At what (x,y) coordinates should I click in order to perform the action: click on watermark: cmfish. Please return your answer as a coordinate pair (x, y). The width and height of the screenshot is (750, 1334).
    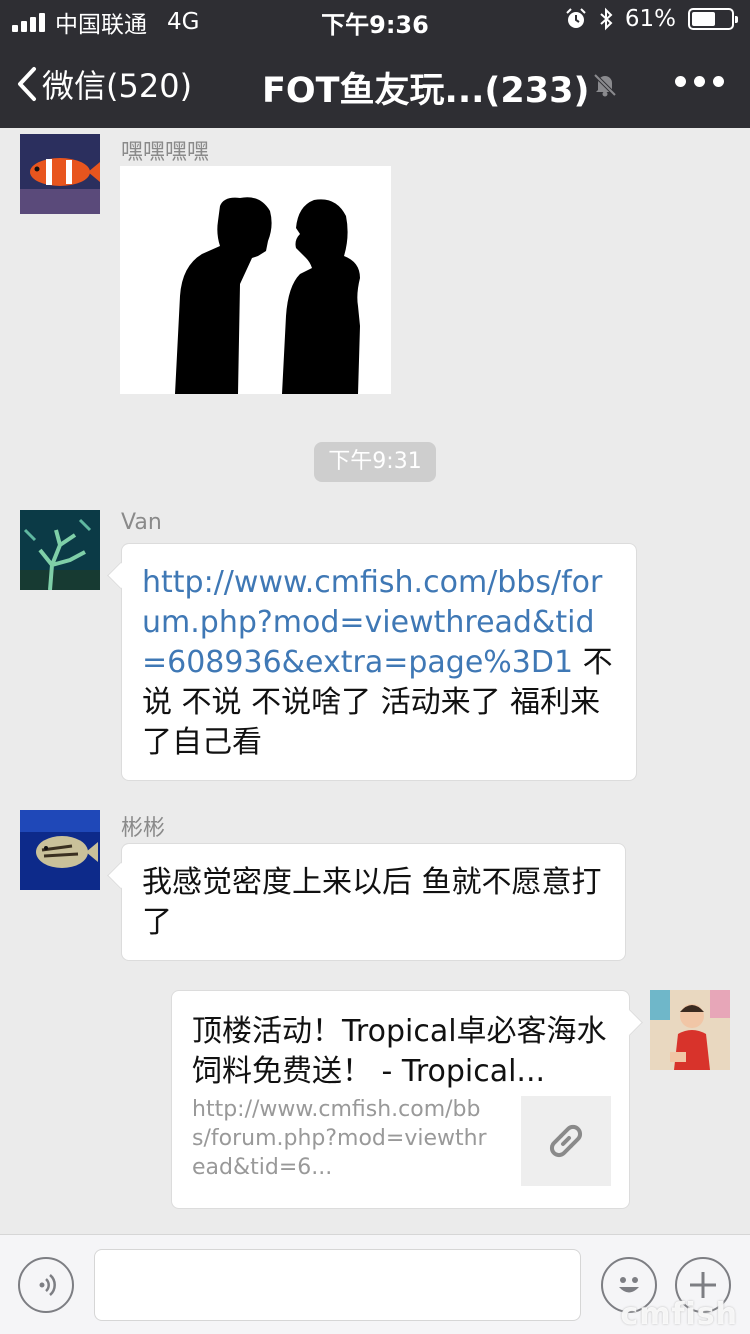
    Looking at the image, I should click on (679, 1314).